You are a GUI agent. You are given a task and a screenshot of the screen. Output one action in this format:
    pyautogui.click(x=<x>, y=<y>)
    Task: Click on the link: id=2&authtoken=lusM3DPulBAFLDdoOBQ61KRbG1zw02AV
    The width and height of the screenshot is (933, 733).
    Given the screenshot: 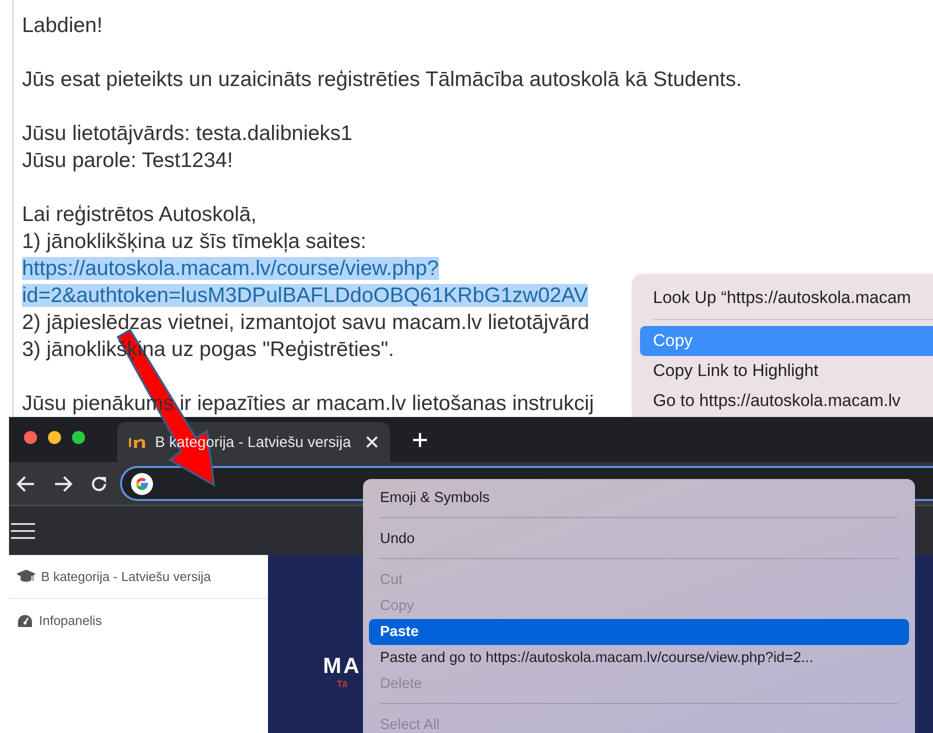 What is the action you would take?
    pyautogui.click(x=305, y=295)
    